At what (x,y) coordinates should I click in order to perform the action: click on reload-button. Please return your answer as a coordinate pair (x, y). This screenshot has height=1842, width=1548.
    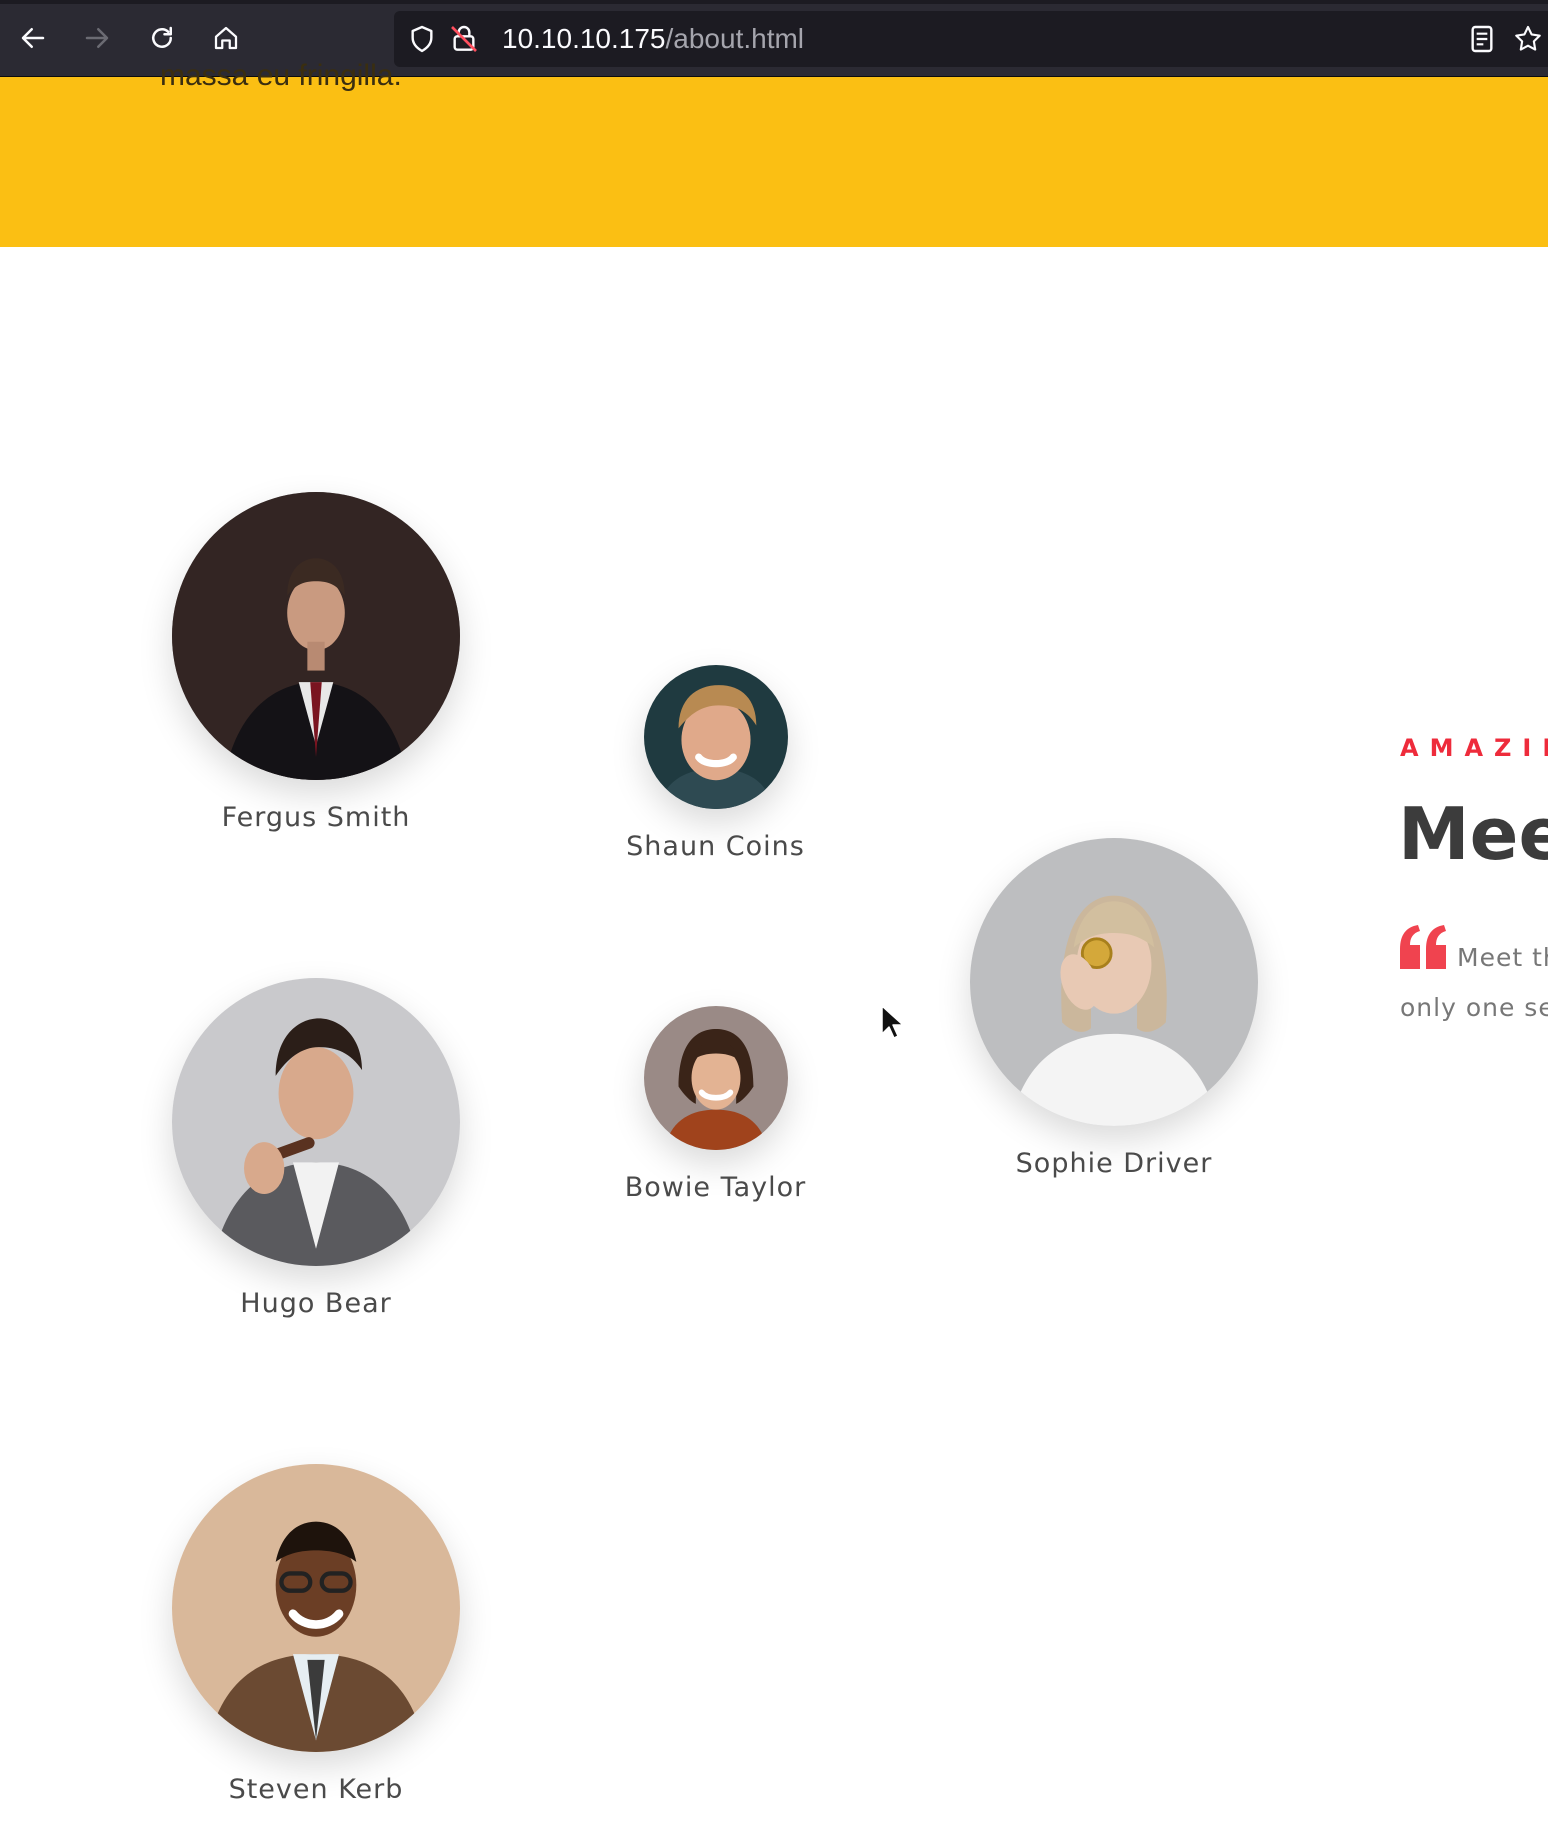
    Looking at the image, I should click on (162, 38).